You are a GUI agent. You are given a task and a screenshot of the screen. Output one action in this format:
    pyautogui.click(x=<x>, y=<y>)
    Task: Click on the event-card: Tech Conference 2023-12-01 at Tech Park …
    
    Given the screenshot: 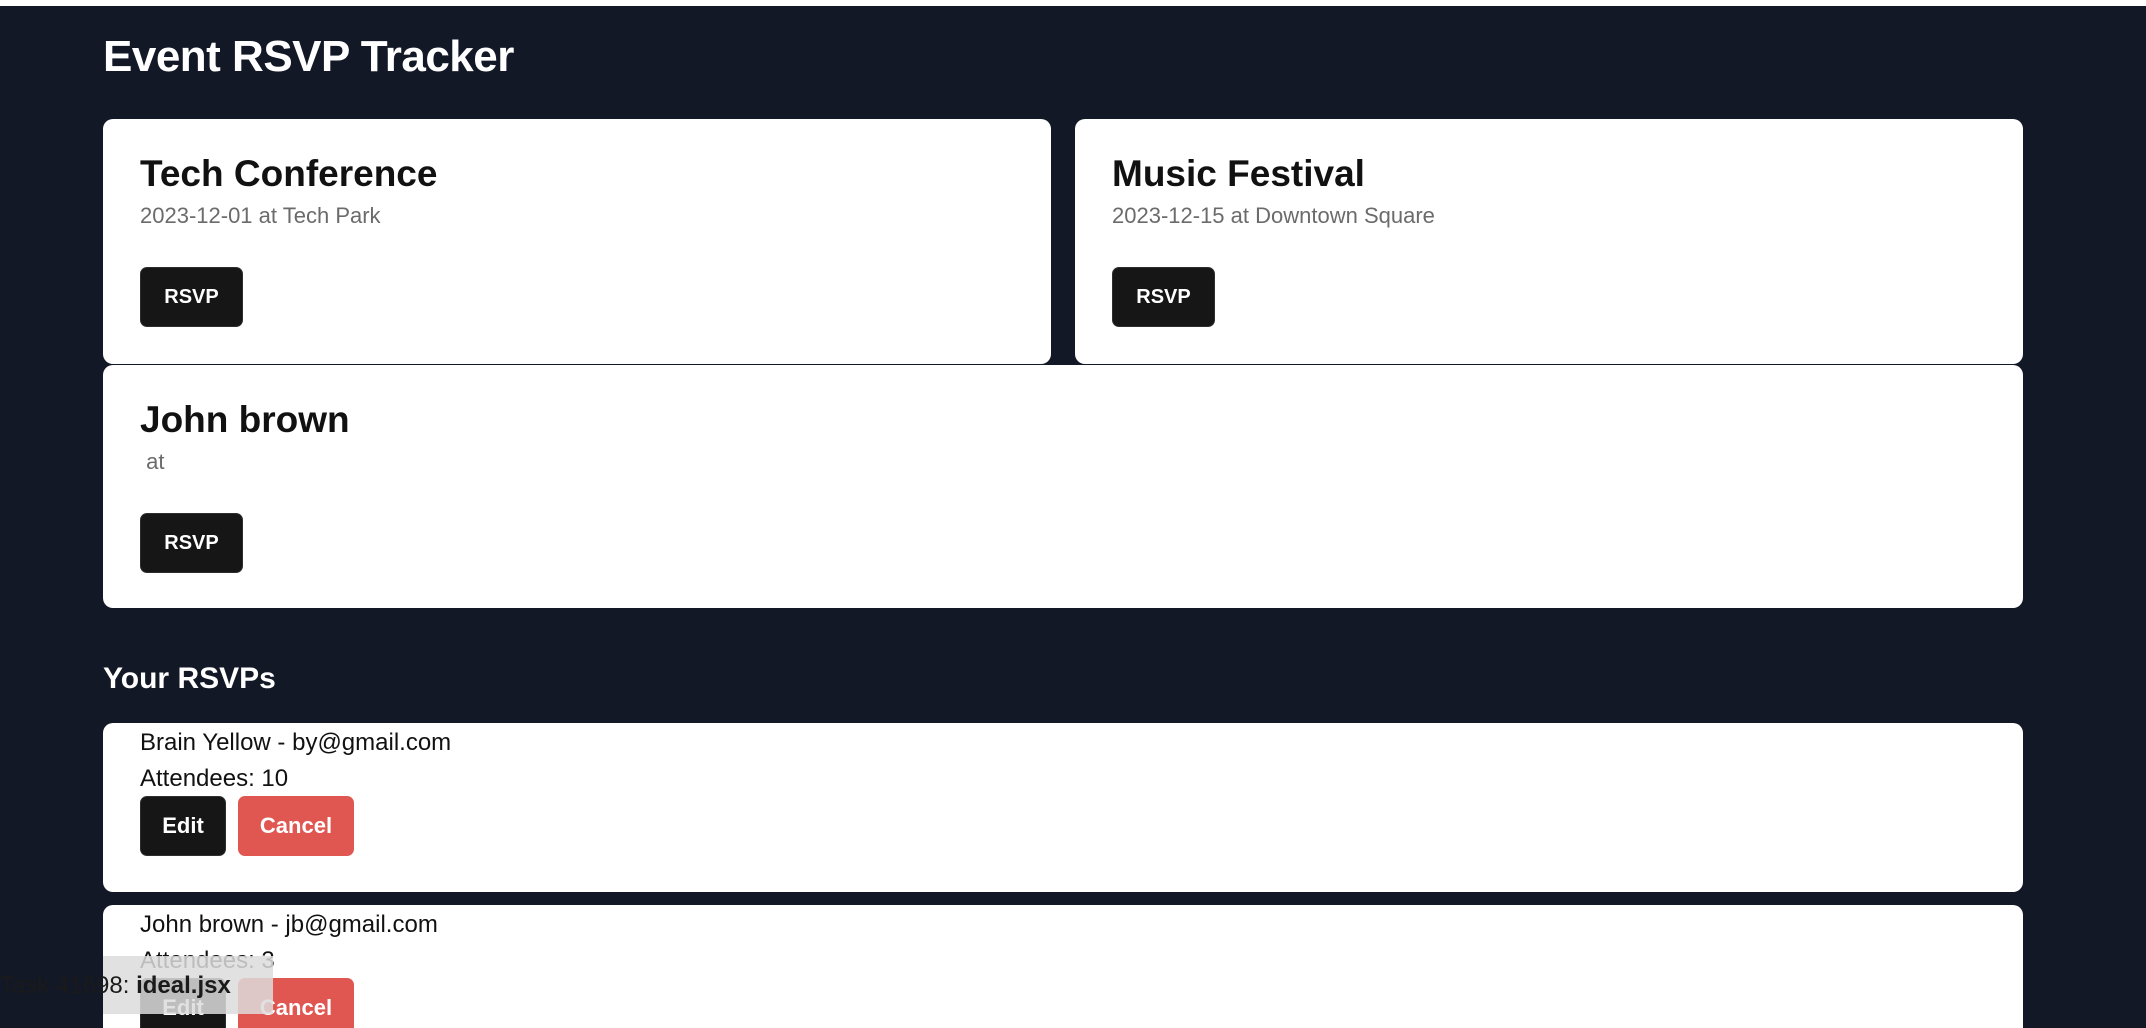 What is the action you would take?
    pyautogui.click(x=577, y=241)
    